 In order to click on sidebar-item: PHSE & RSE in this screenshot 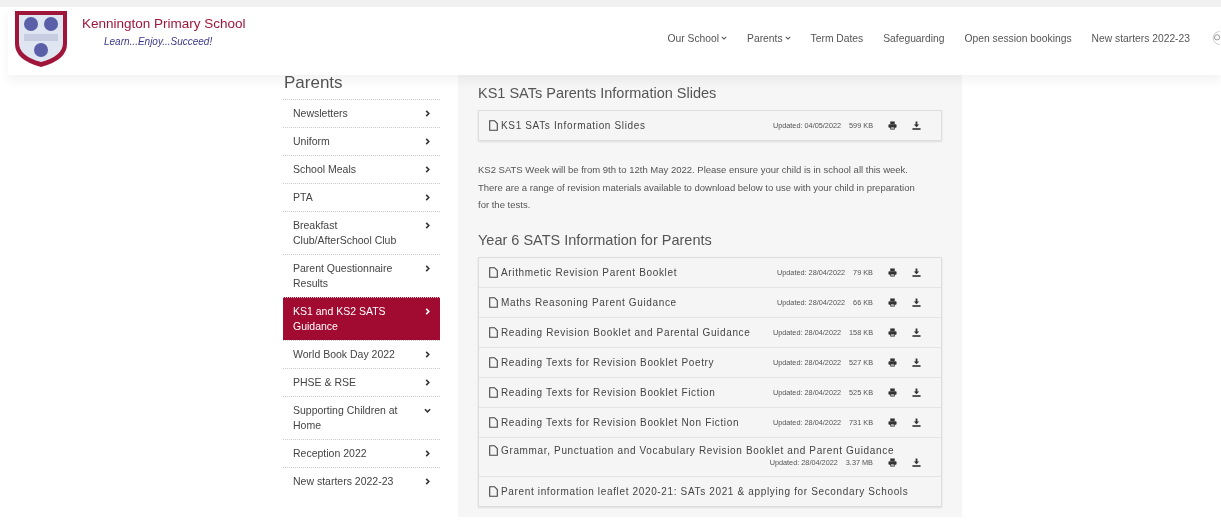, I will do `click(361, 382)`.